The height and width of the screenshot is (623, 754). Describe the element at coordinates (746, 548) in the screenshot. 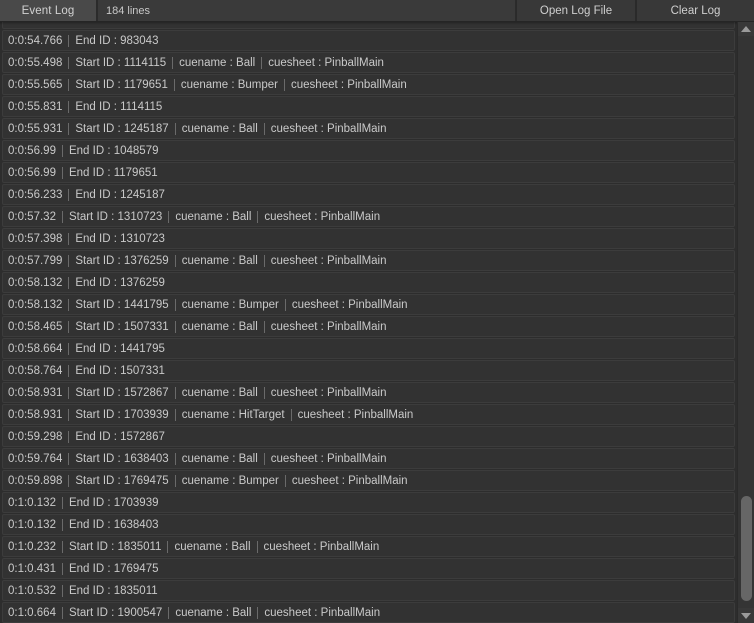

I see `scrollbar-thumb` at that location.